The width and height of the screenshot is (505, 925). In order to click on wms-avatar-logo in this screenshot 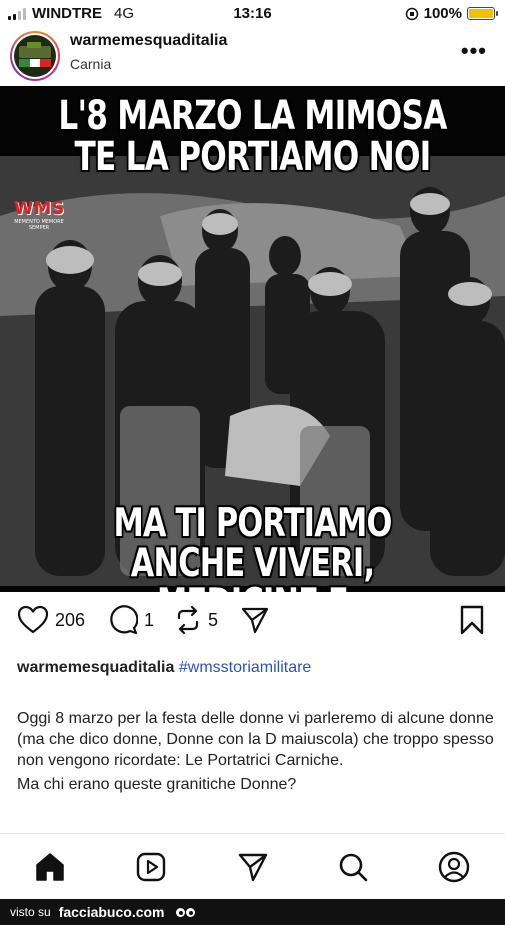, I will do `click(35, 56)`.